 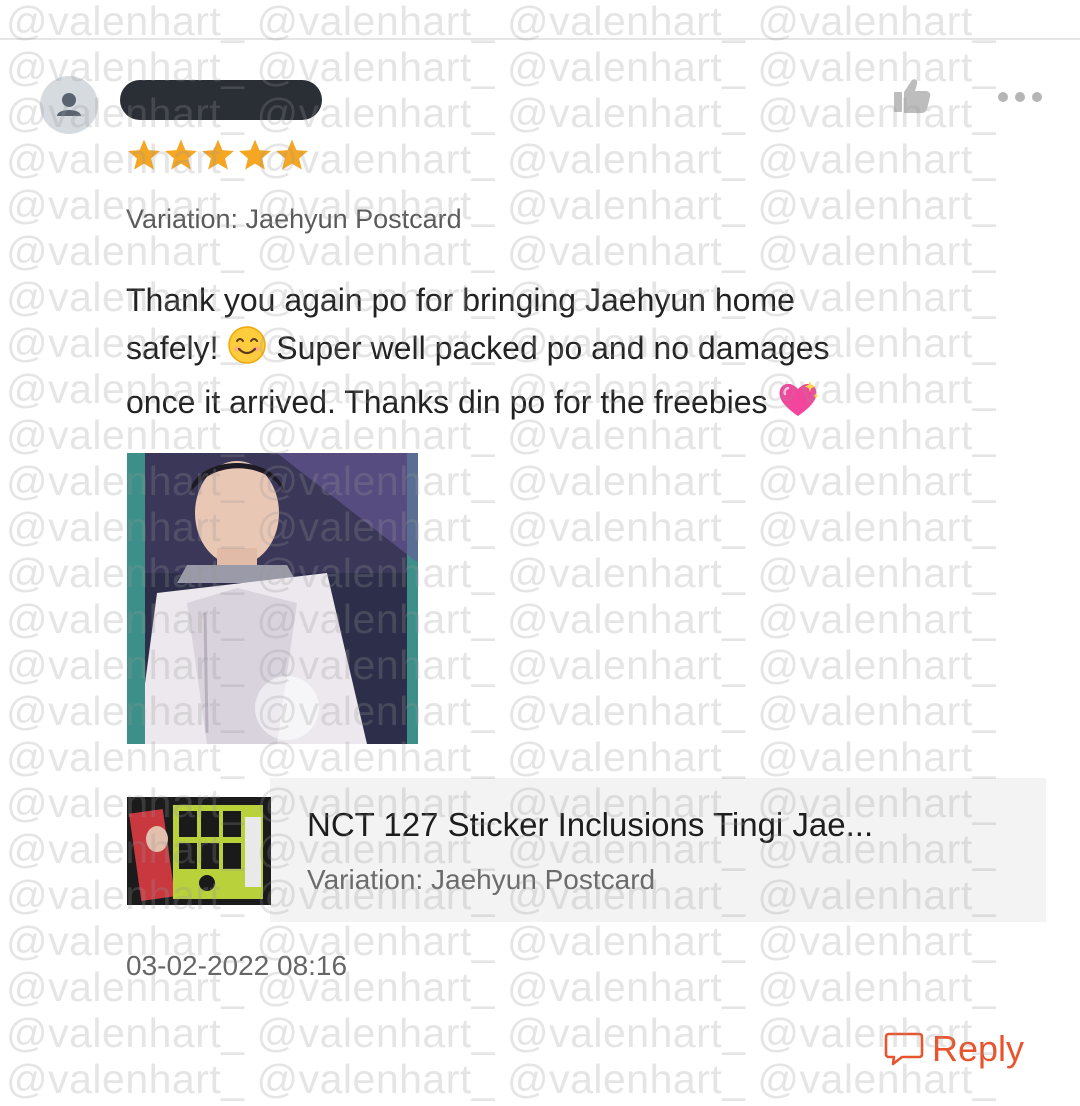 I want to click on product-variation: Variation: Jaehyun Postcard, so click(x=481, y=879).